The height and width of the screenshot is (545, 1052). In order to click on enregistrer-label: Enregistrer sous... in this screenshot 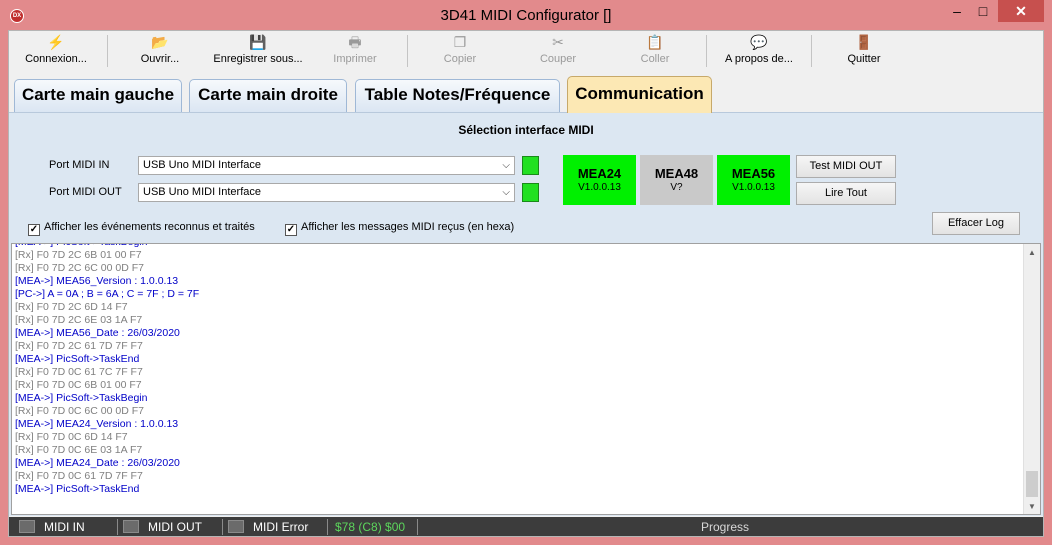, I will do `click(258, 59)`.